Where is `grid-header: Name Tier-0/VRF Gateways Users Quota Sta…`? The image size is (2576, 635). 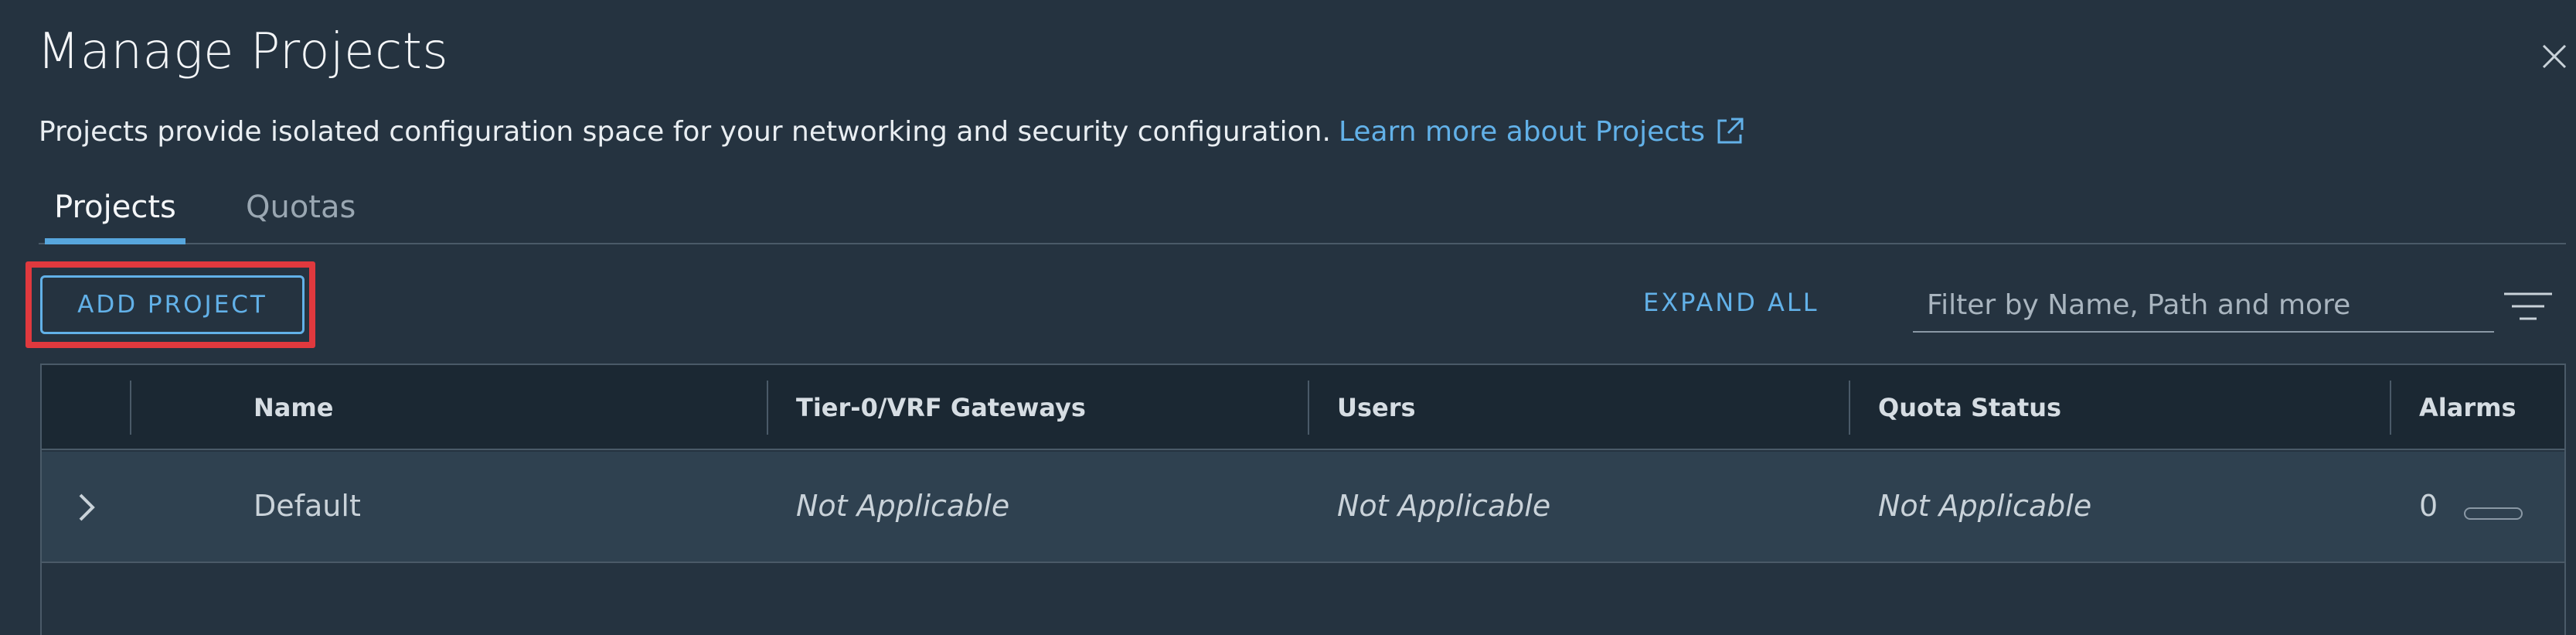 grid-header: Name Tier-0/VRF Gateways Users Quota Sta… is located at coordinates (1303, 408).